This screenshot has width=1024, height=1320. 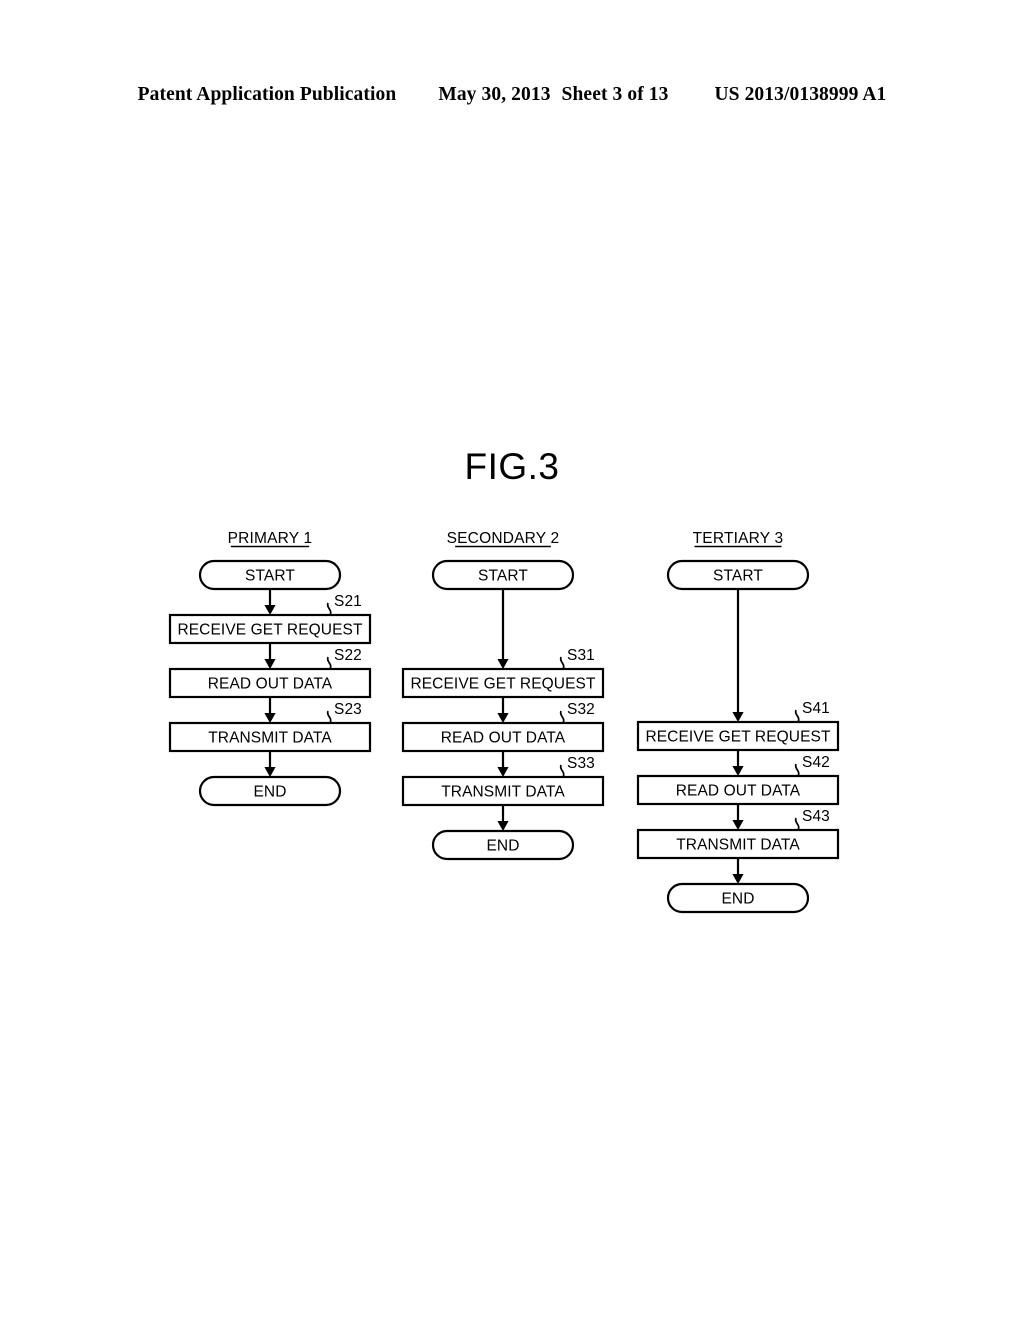 I want to click on step-tag-S33: S33, so click(x=577, y=766).